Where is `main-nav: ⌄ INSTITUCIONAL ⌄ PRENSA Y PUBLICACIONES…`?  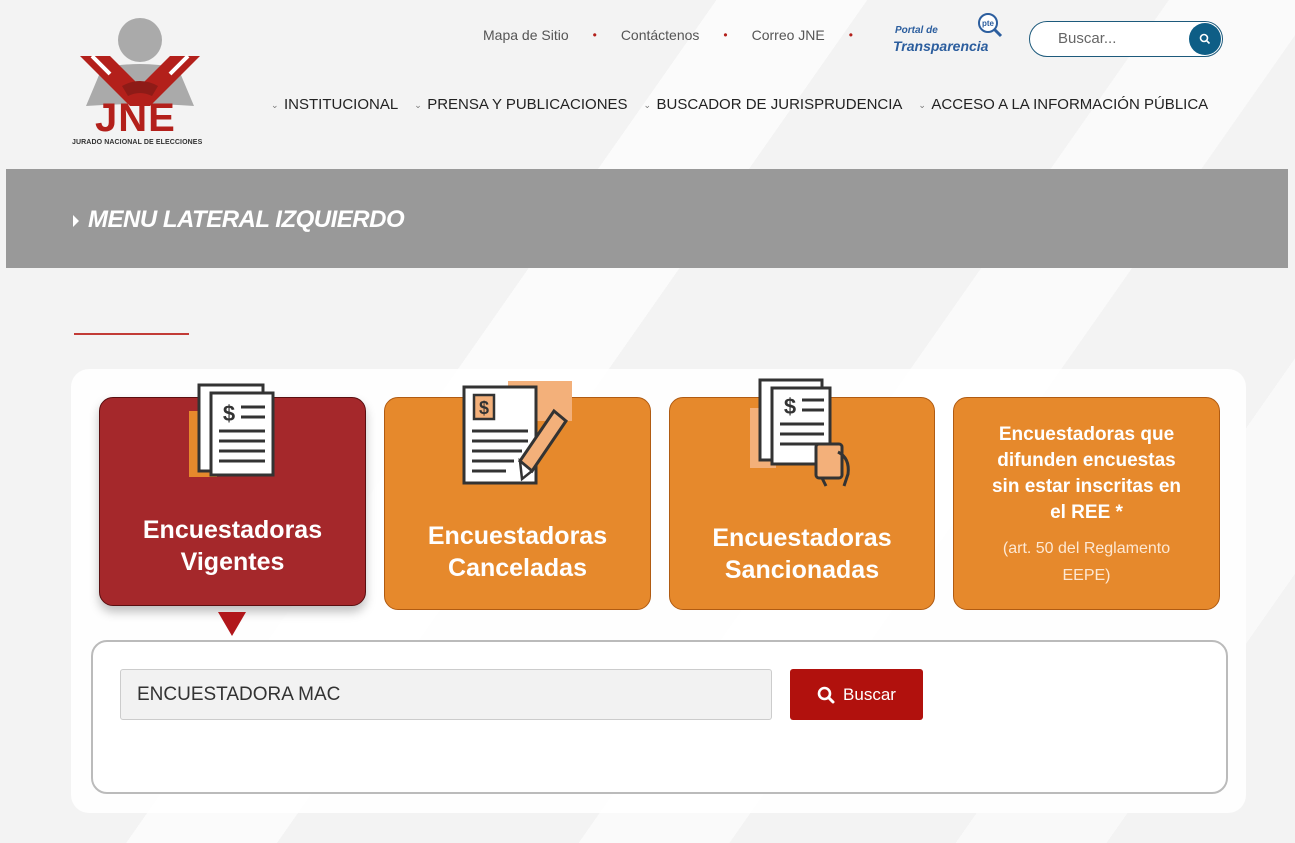
main-nav: ⌄ INSTITUCIONAL ⌄ PRENSA Y PUBLICACIONES… is located at coordinates (747, 104).